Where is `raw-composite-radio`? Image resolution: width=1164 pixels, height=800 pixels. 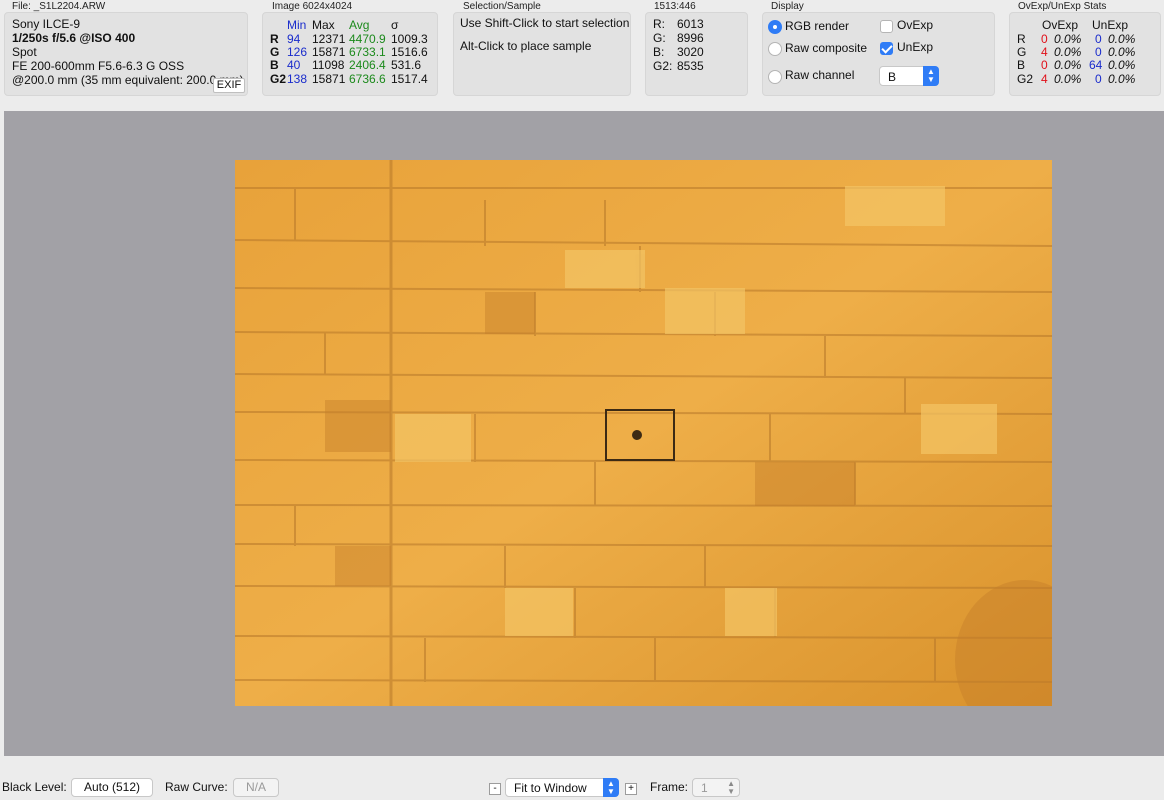
raw-composite-radio is located at coordinates (775, 49).